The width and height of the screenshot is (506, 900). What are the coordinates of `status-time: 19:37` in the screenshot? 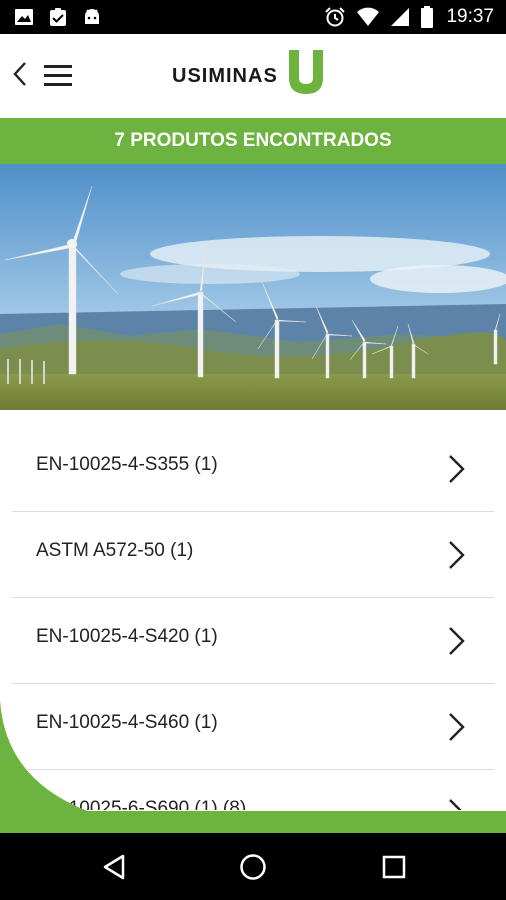 It's located at (470, 16).